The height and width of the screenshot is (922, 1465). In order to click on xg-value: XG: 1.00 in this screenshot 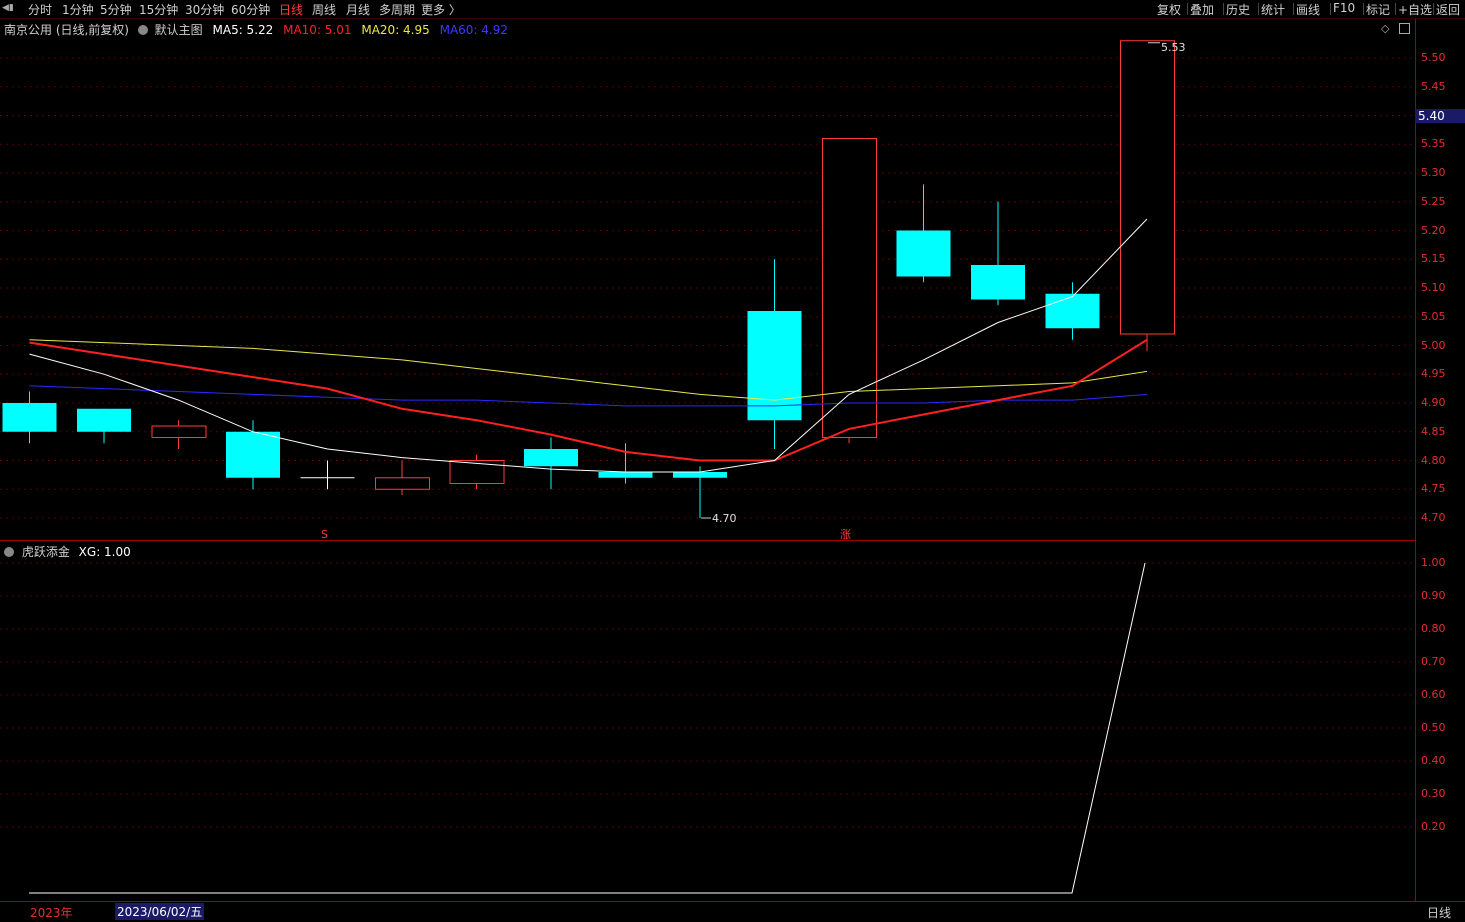, I will do `click(104, 552)`.